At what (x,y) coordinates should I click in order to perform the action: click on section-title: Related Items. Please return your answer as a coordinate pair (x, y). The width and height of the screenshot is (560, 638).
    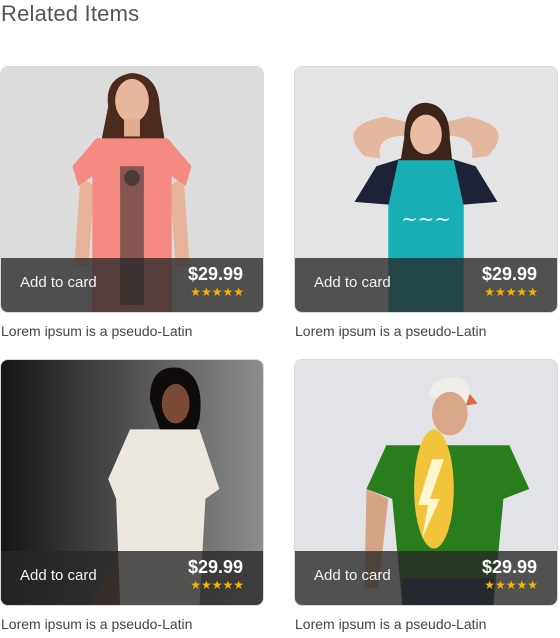
    Looking at the image, I should click on (70, 13).